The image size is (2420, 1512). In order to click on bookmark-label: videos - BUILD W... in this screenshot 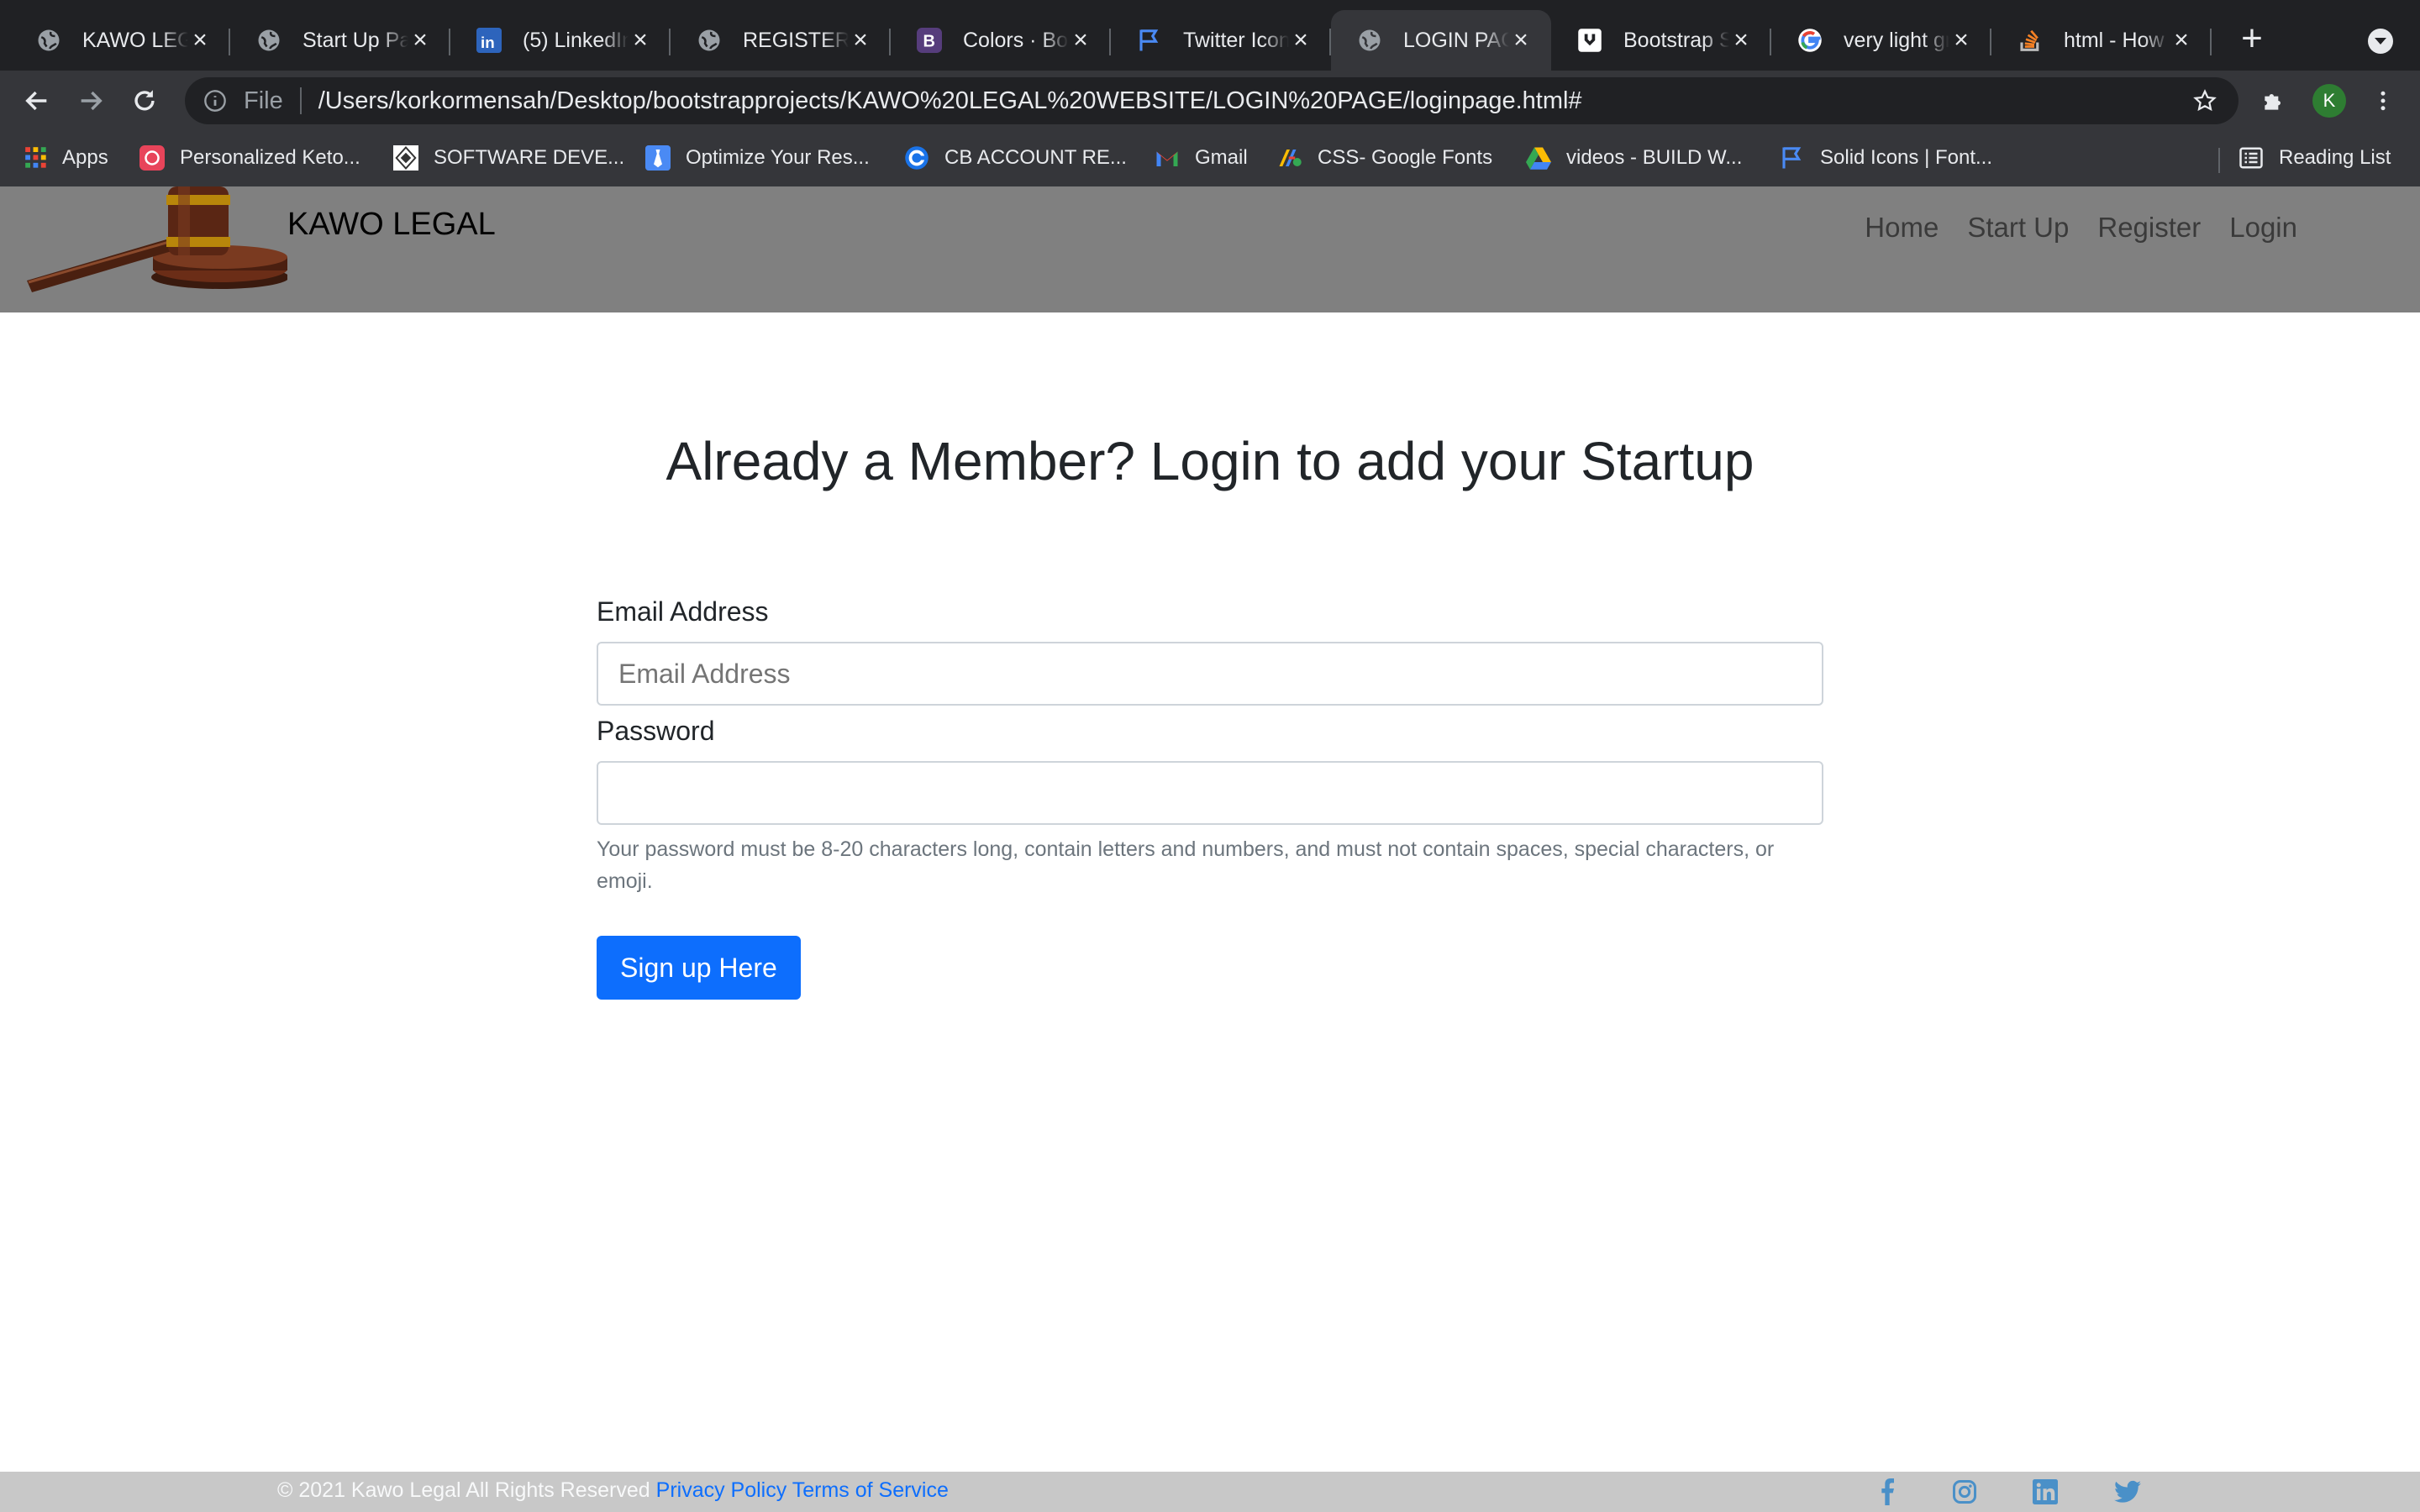, I will do `click(1654, 157)`.